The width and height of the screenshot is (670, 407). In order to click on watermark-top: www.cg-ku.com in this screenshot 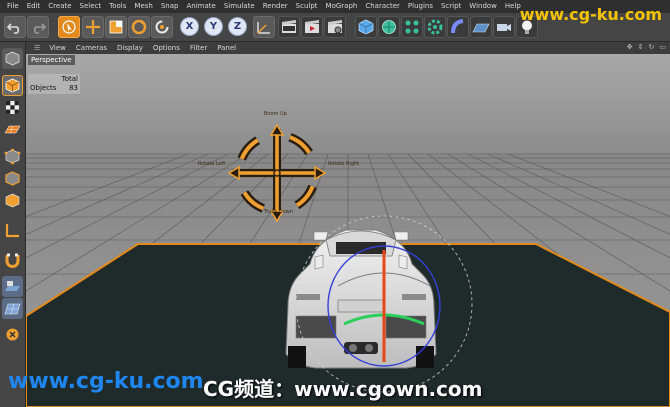, I will do `click(590, 14)`.